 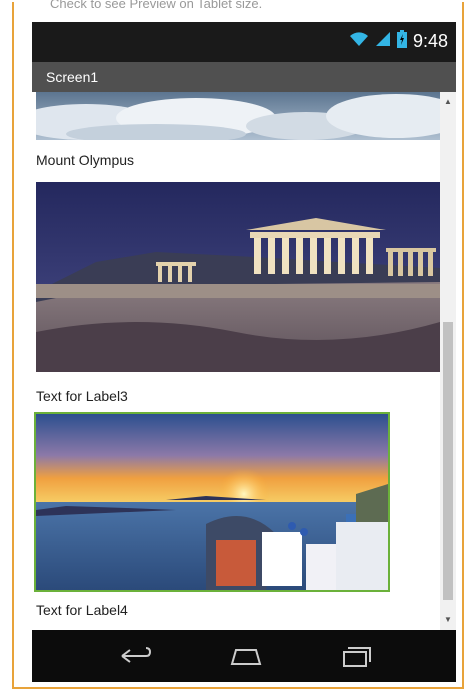 I want to click on vertical-scrollbar: ▲ ▼, so click(x=448, y=361).